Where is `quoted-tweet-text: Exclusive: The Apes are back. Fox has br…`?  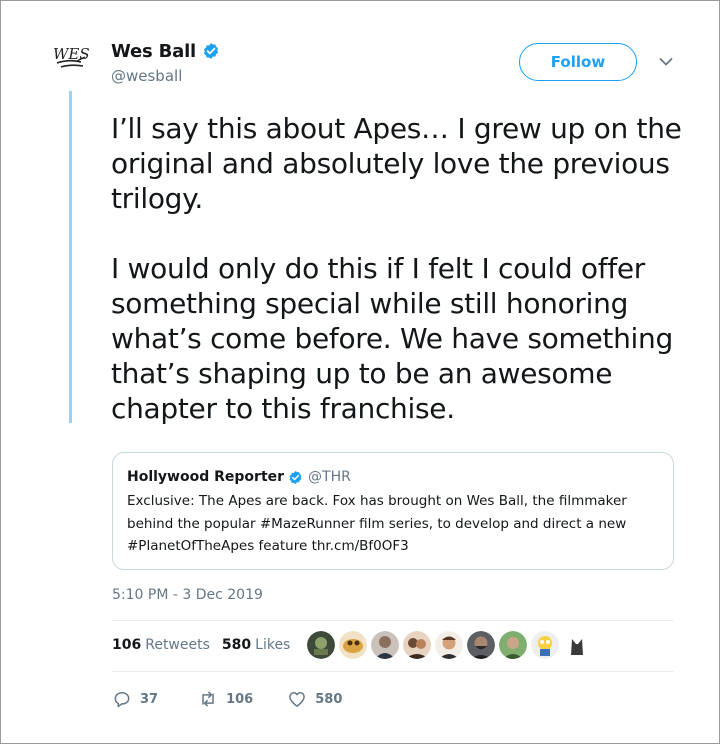
quoted-tweet-text: Exclusive: The Apes are back. Fox has br… is located at coordinates (377, 523).